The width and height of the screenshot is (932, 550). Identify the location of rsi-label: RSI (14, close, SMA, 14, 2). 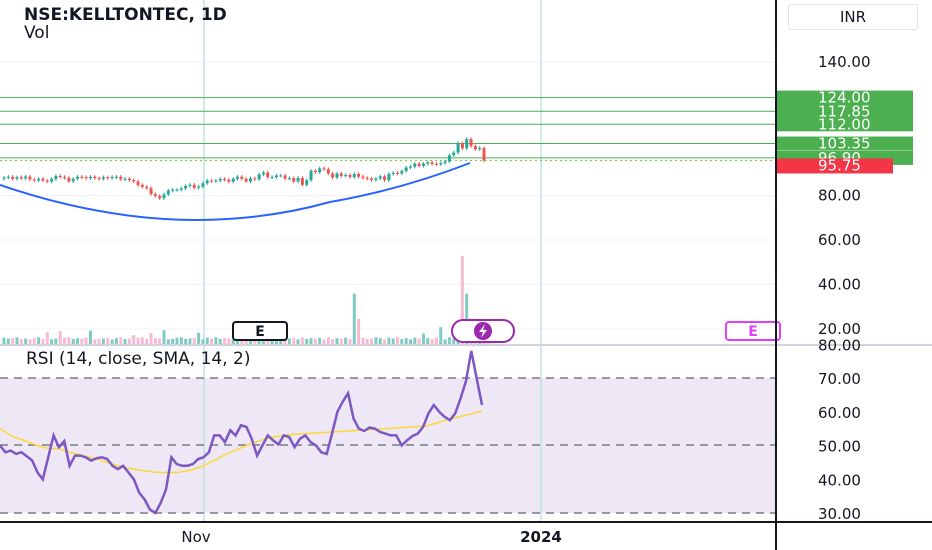
(138, 359).